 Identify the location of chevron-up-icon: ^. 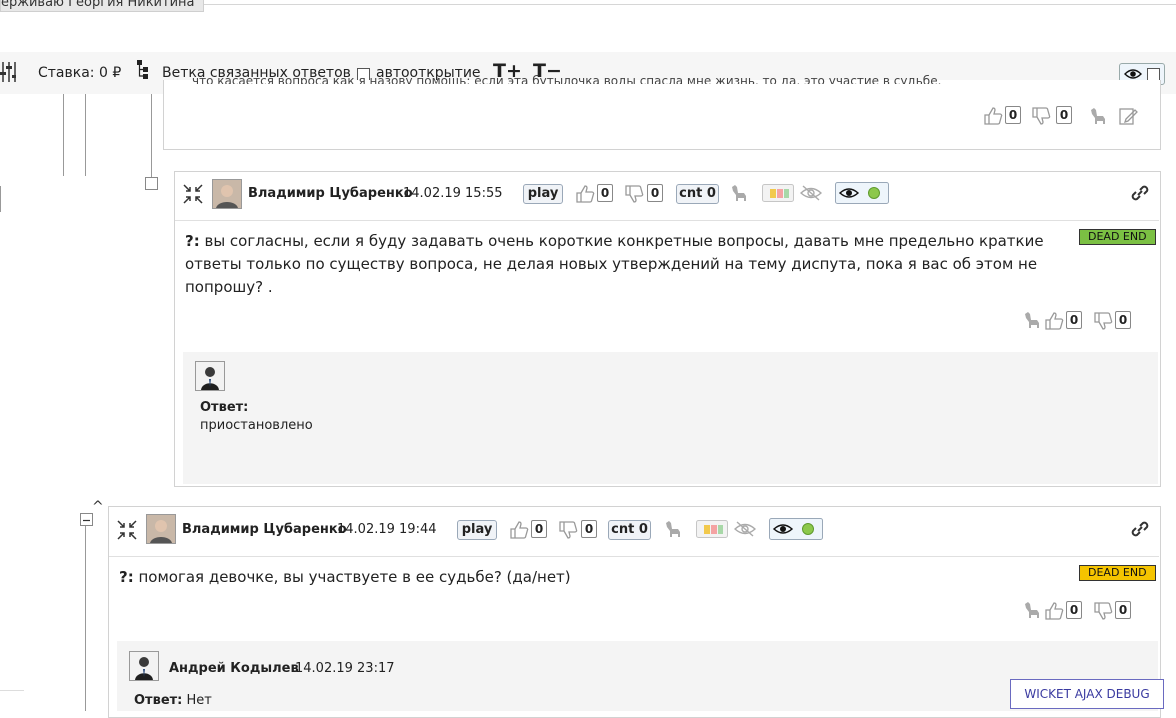
(98, 507).